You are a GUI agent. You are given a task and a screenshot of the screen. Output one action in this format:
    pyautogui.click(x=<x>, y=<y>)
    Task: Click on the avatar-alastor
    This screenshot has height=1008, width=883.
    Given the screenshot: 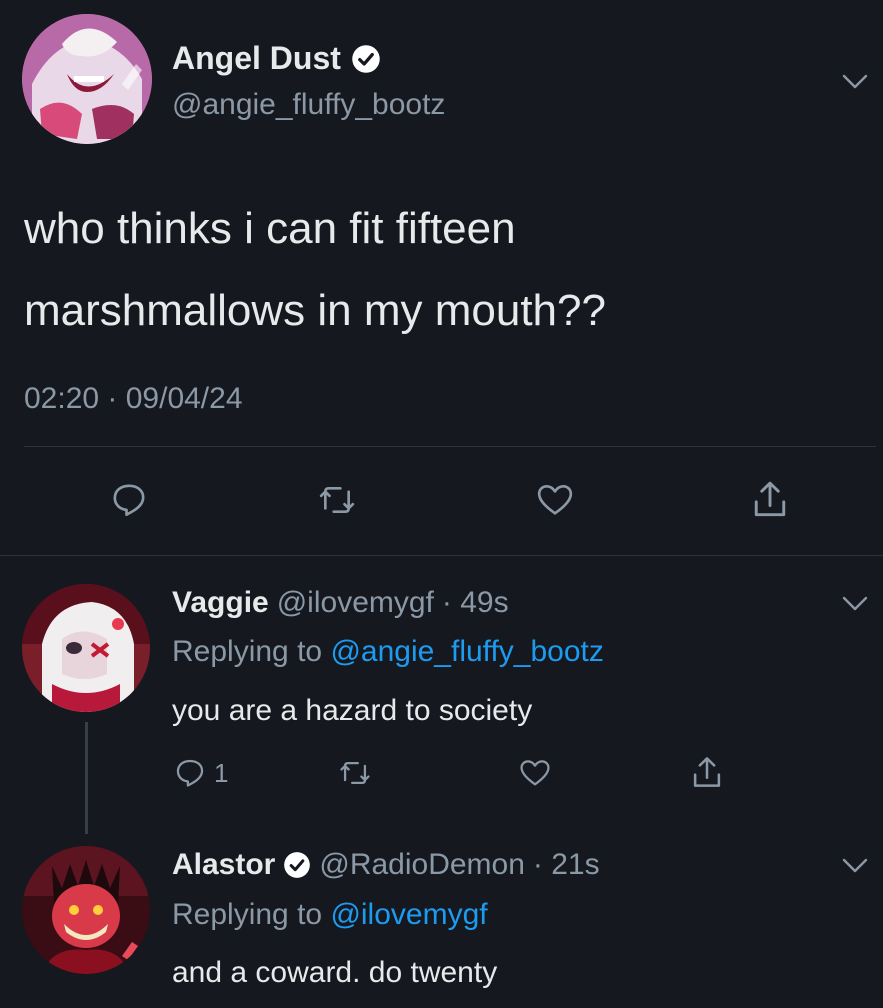 What is the action you would take?
    pyautogui.click(x=86, y=910)
    